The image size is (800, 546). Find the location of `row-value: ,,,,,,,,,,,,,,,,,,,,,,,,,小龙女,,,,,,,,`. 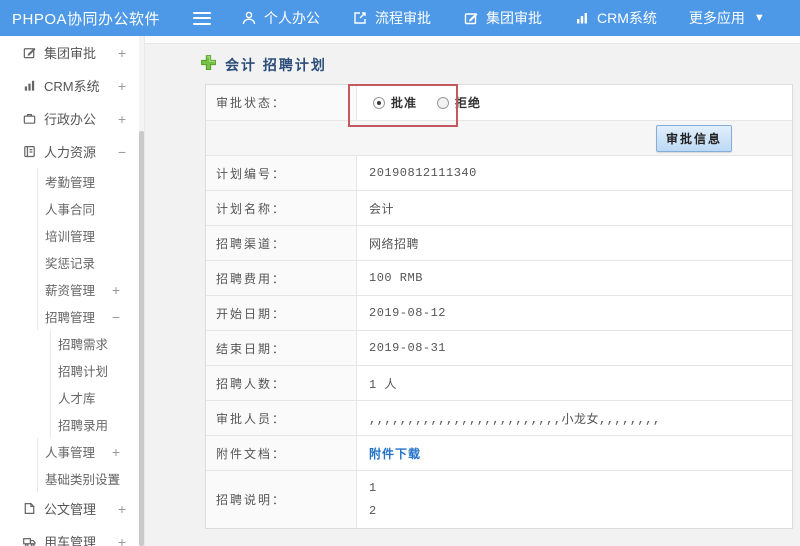

row-value: ,,,,,,,,,,,,,,,,,,,,,,,,,小龙女,,,,,,,, is located at coordinates (515, 419).